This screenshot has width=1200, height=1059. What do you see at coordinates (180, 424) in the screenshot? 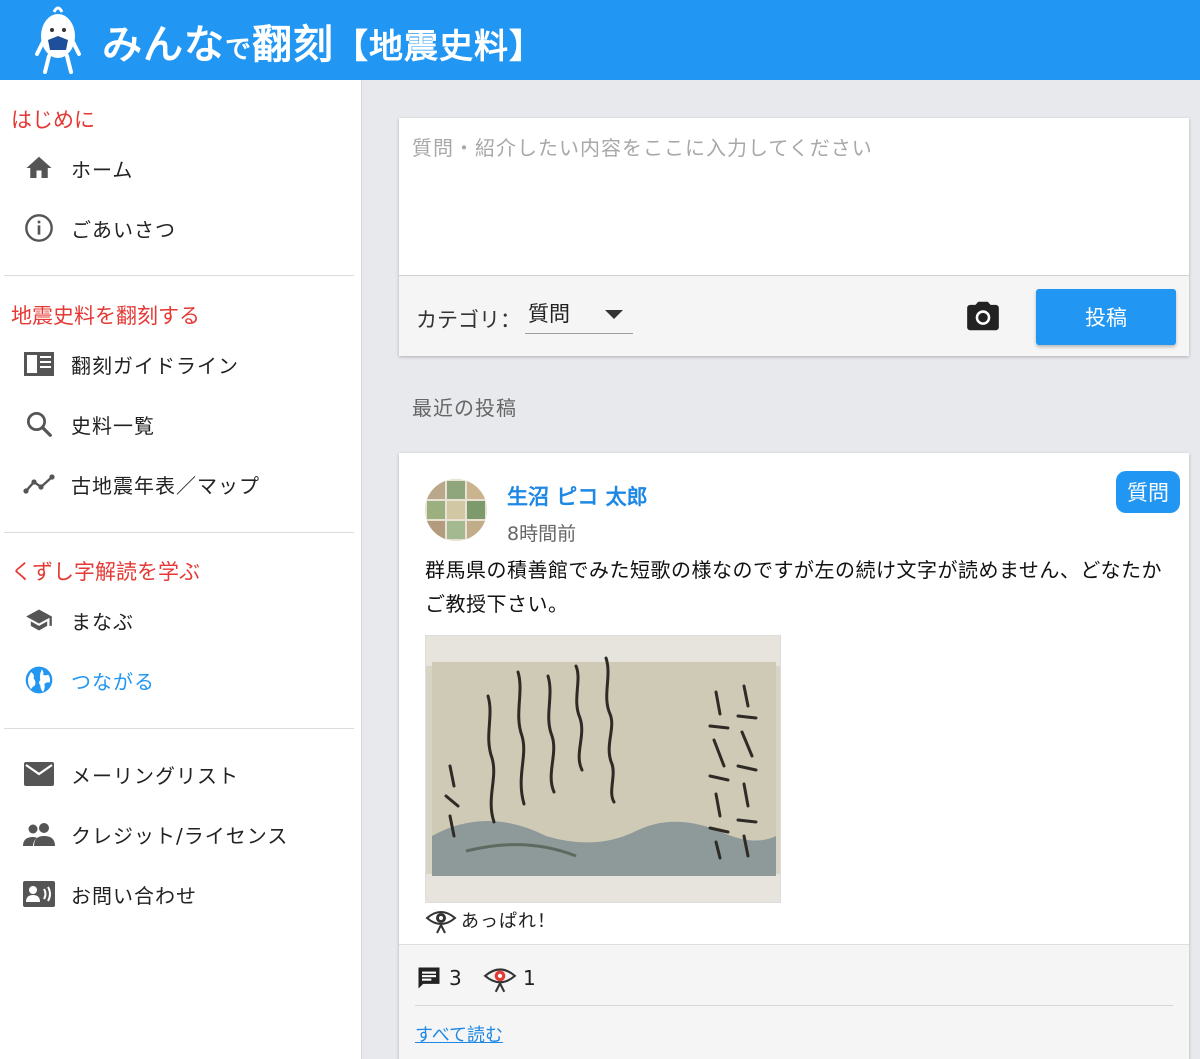
I see `sidebar-item-document-list: 史料一覧` at bounding box center [180, 424].